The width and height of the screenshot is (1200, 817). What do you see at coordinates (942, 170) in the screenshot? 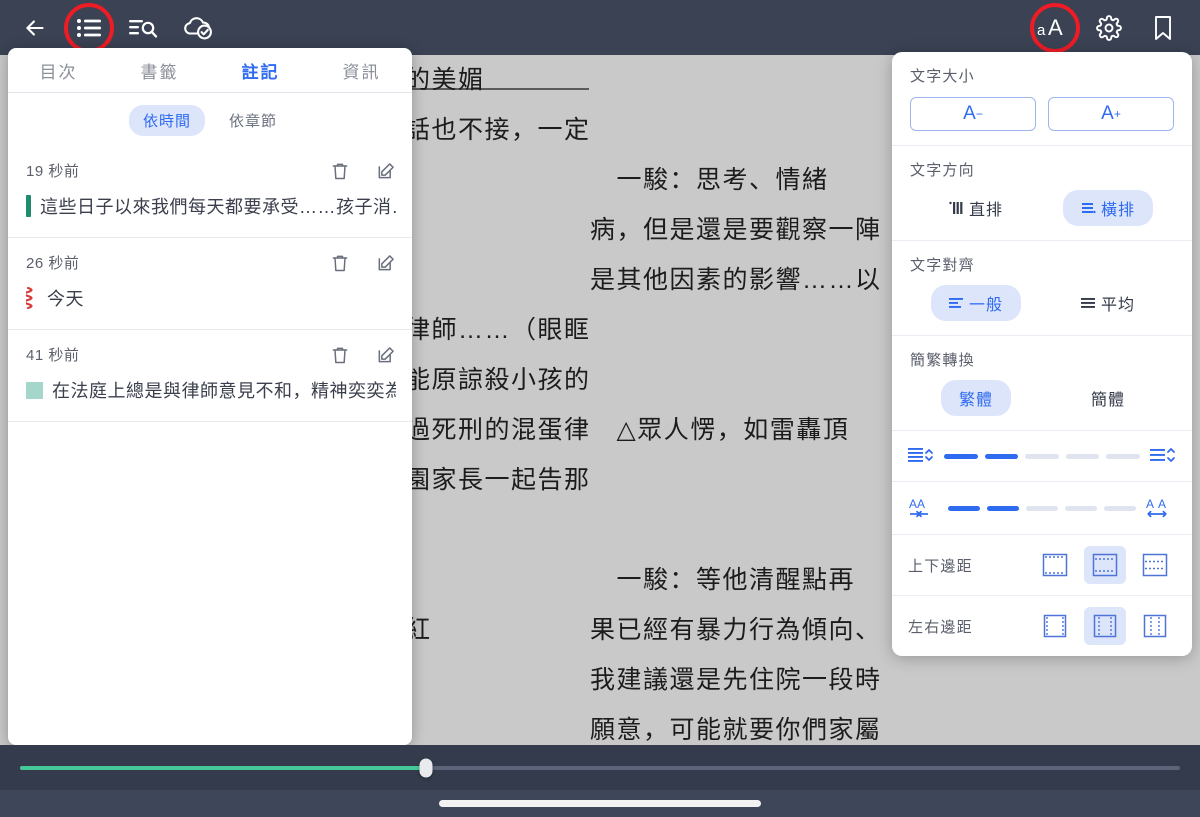
I see `text-direction-label: 文字方向` at bounding box center [942, 170].